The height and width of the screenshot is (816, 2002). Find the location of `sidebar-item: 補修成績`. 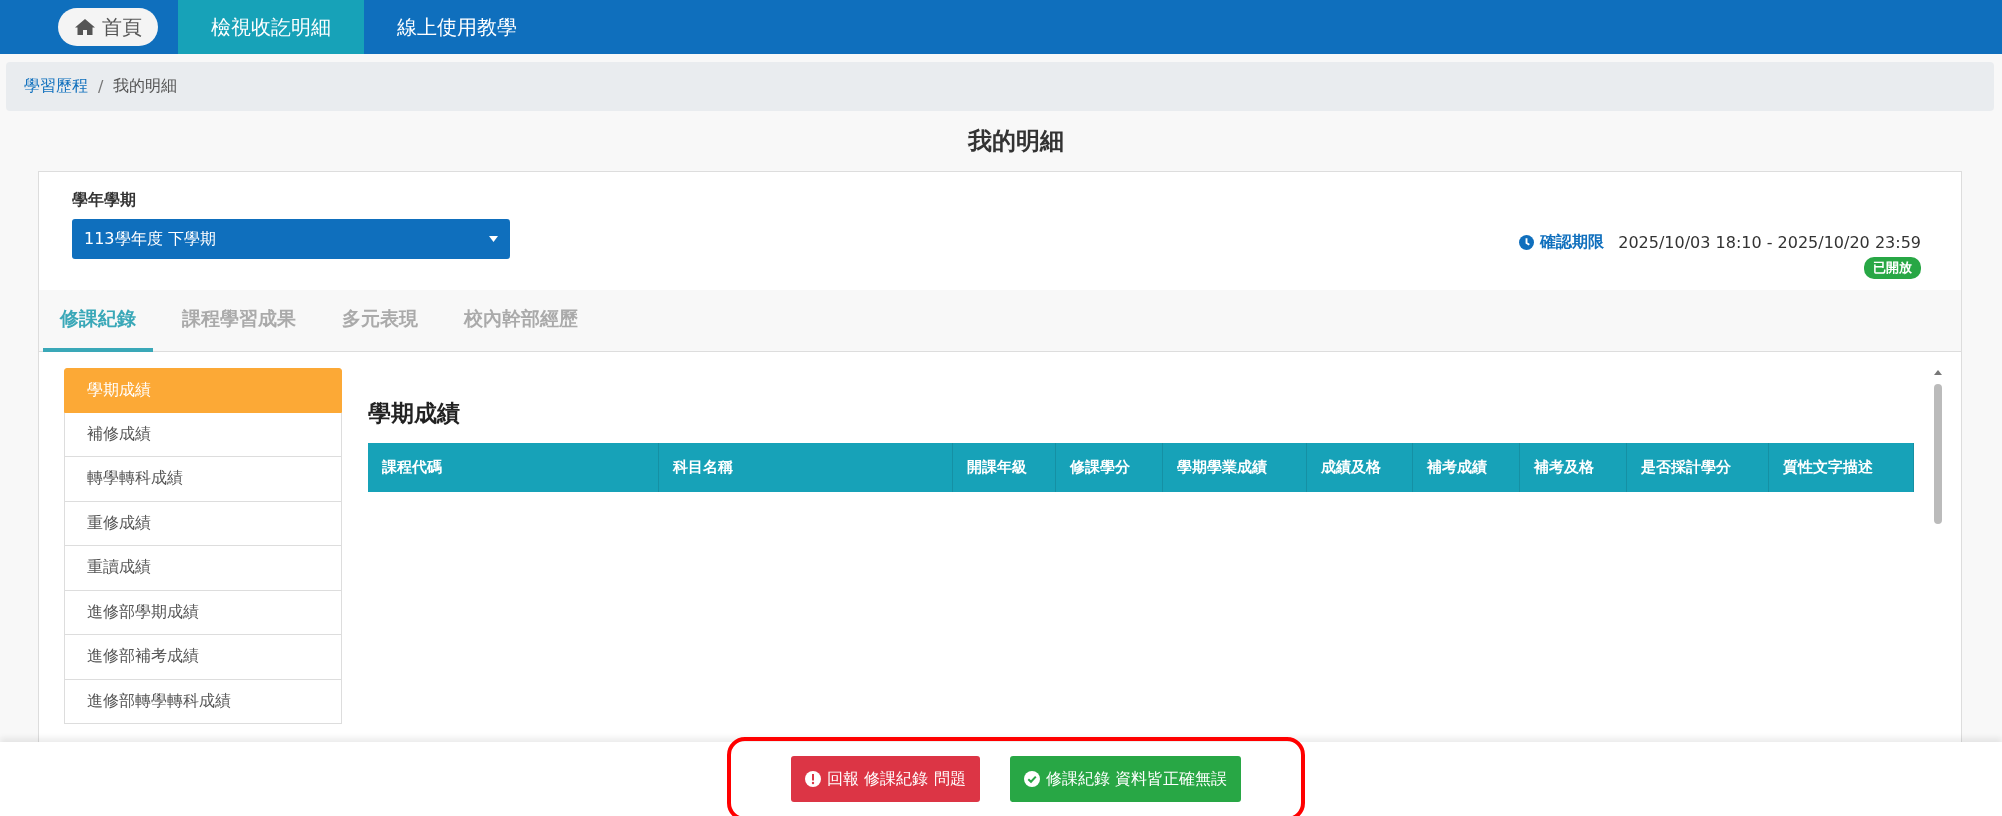

sidebar-item: 補修成績 is located at coordinates (203, 435).